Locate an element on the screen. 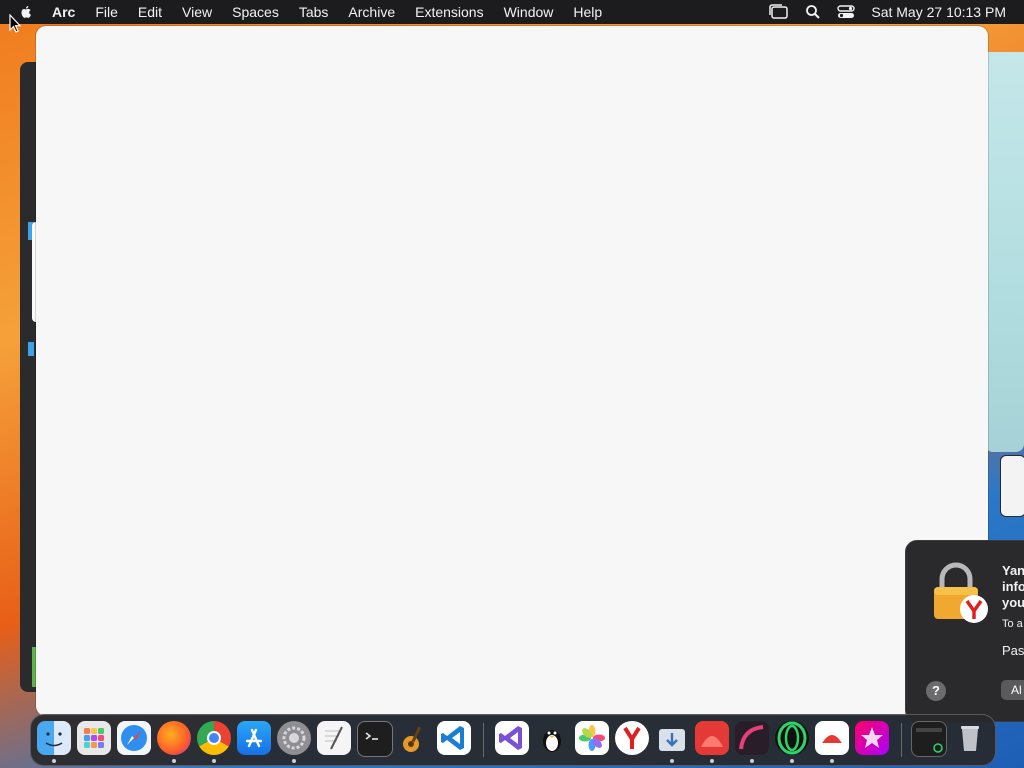 Image resolution: width=1024 pixels, height=768 pixels. screen-app-icon is located at coordinates (929, 739).